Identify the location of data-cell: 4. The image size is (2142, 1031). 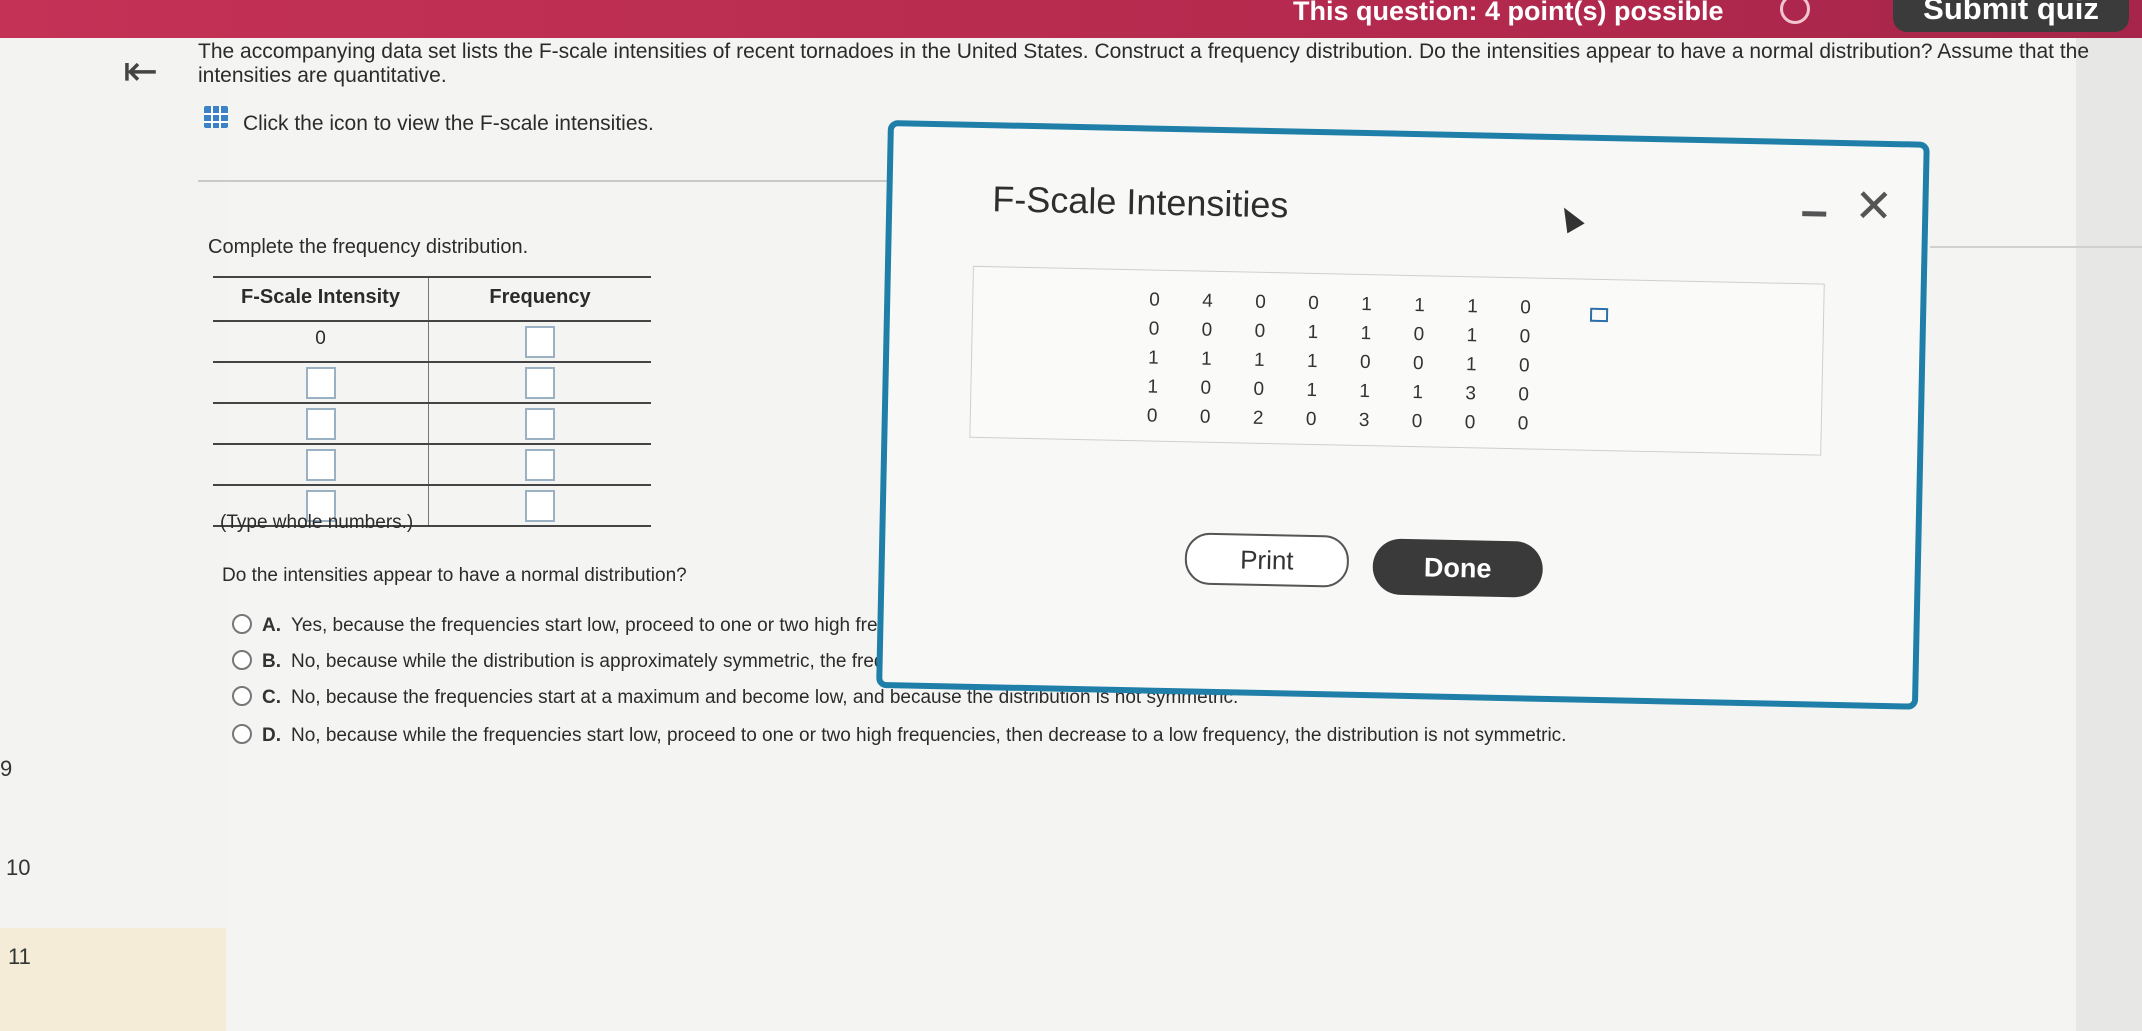
(1208, 301).